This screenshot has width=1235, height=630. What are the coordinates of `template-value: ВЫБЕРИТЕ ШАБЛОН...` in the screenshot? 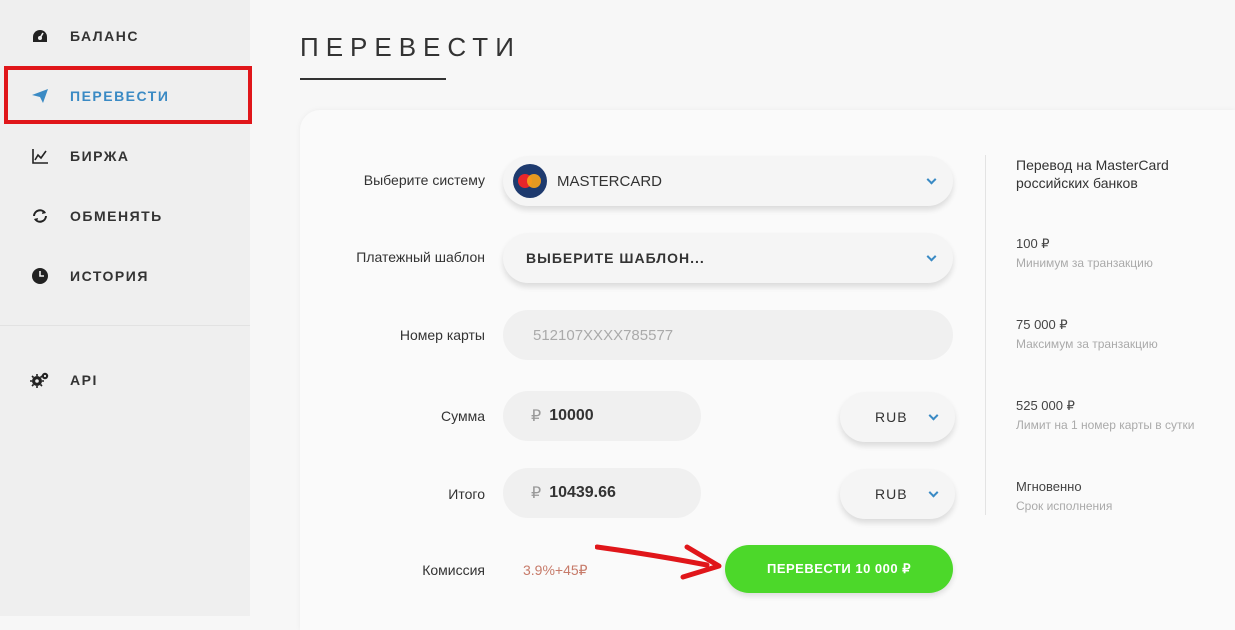 It's located at (615, 258).